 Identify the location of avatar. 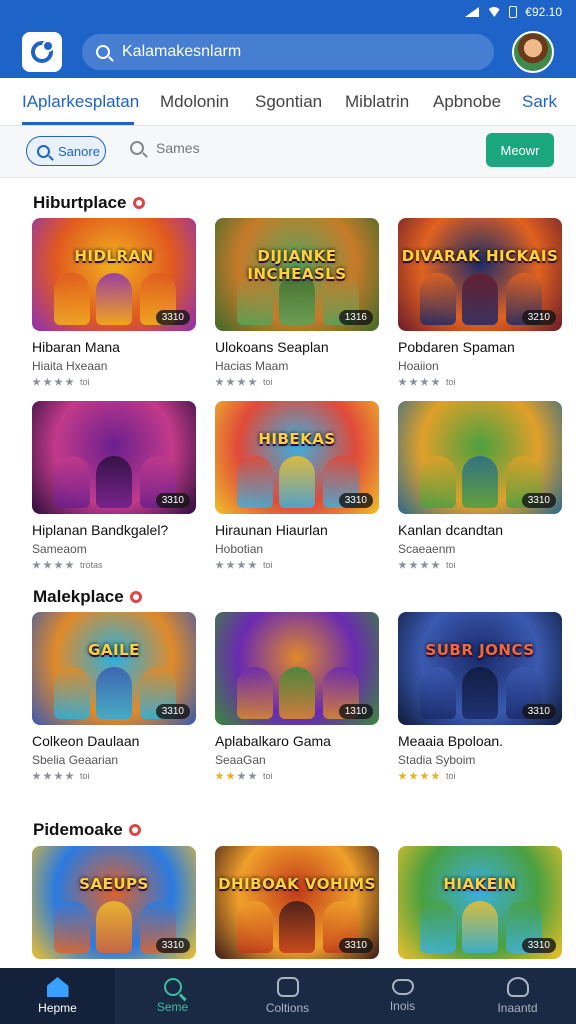
(533, 52).